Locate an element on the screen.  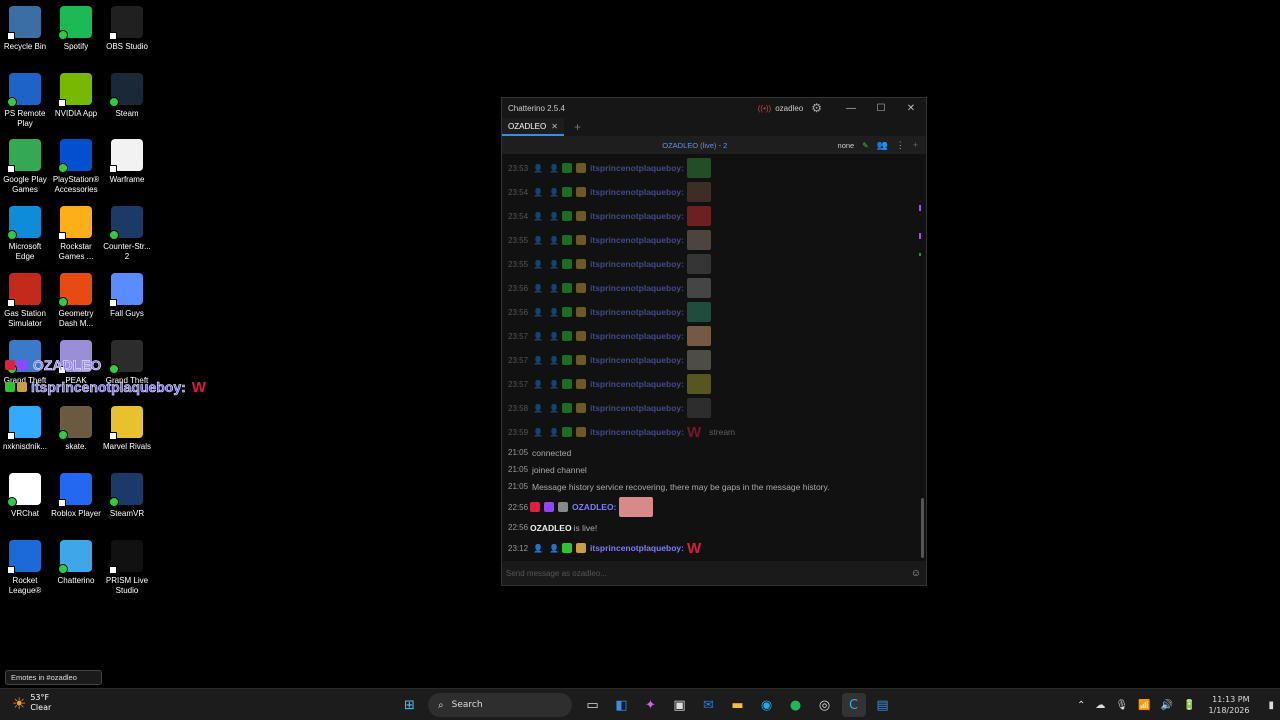
edge-taskbar-icon: ◉ is located at coordinates (767, 705).